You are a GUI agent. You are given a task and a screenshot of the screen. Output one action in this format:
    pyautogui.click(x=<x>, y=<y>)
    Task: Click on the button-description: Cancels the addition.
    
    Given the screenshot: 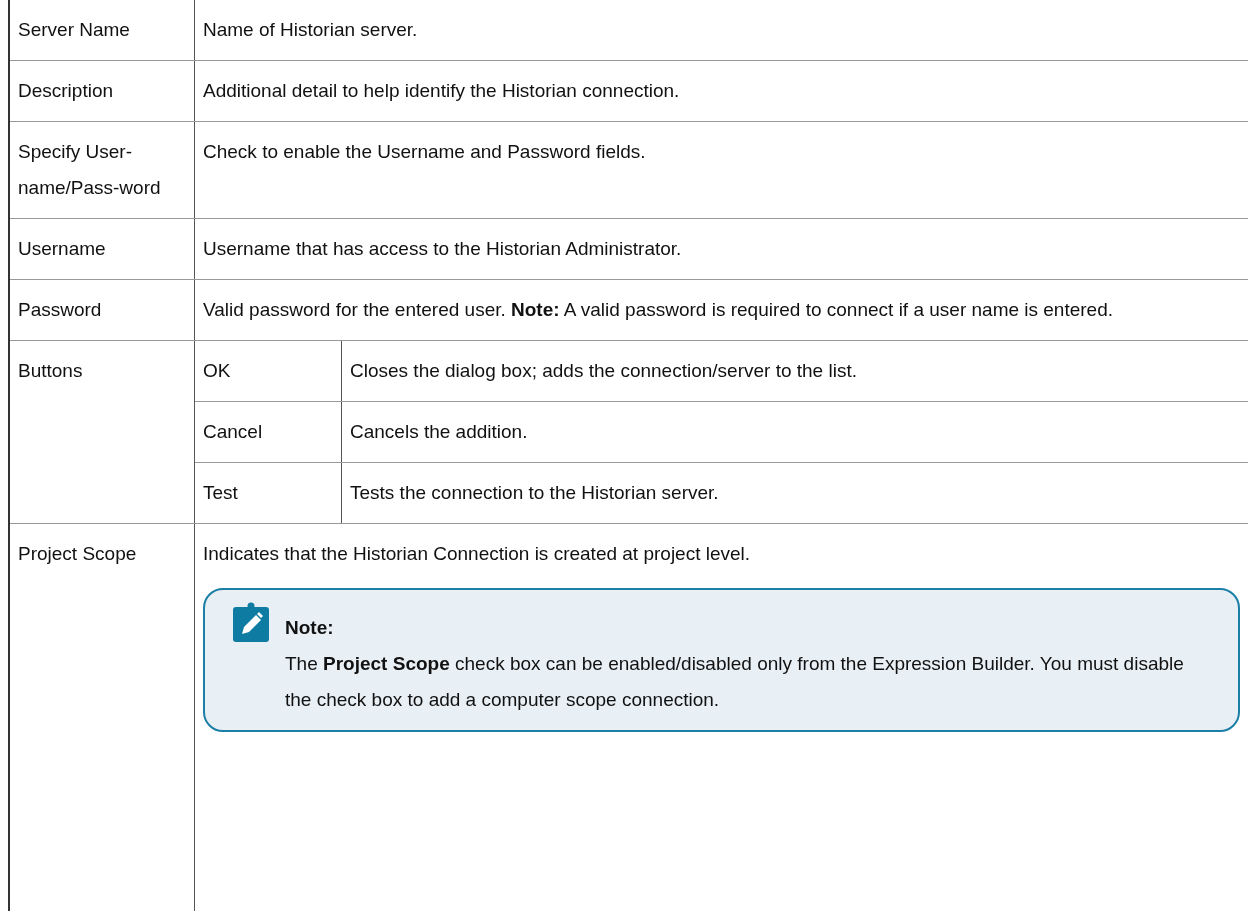 What is the action you would take?
    pyautogui.click(x=439, y=432)
    